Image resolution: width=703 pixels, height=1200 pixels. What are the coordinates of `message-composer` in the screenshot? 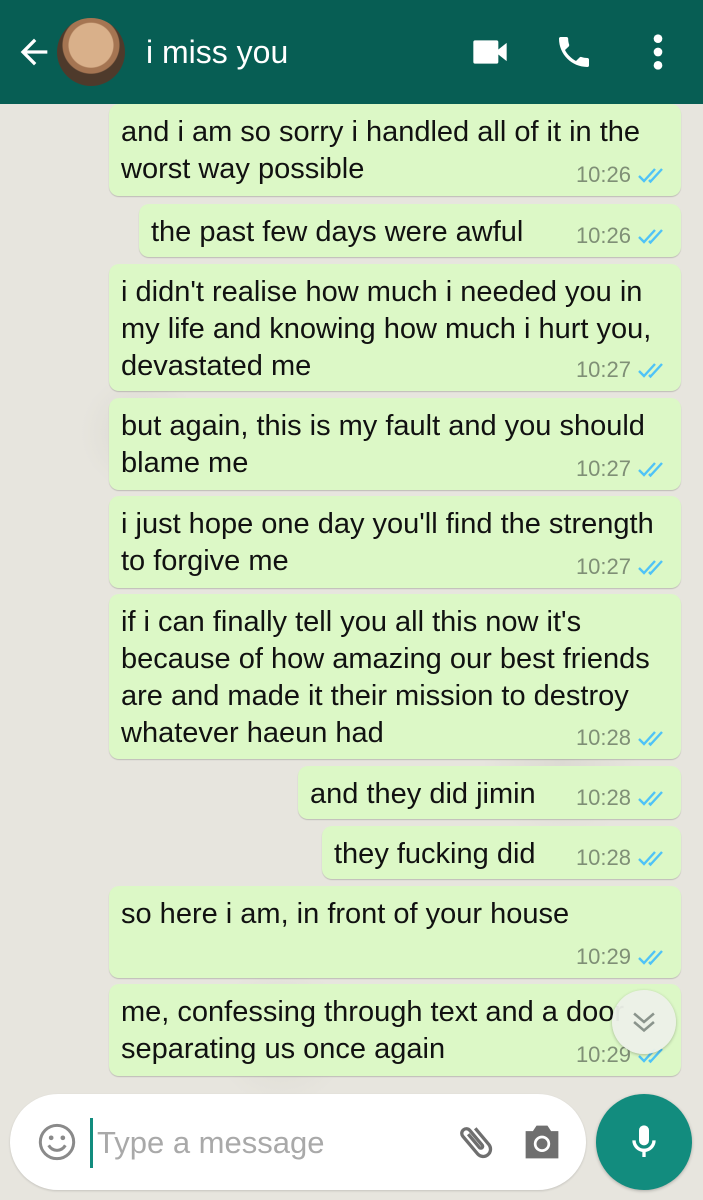 It's located at (298, 1142).